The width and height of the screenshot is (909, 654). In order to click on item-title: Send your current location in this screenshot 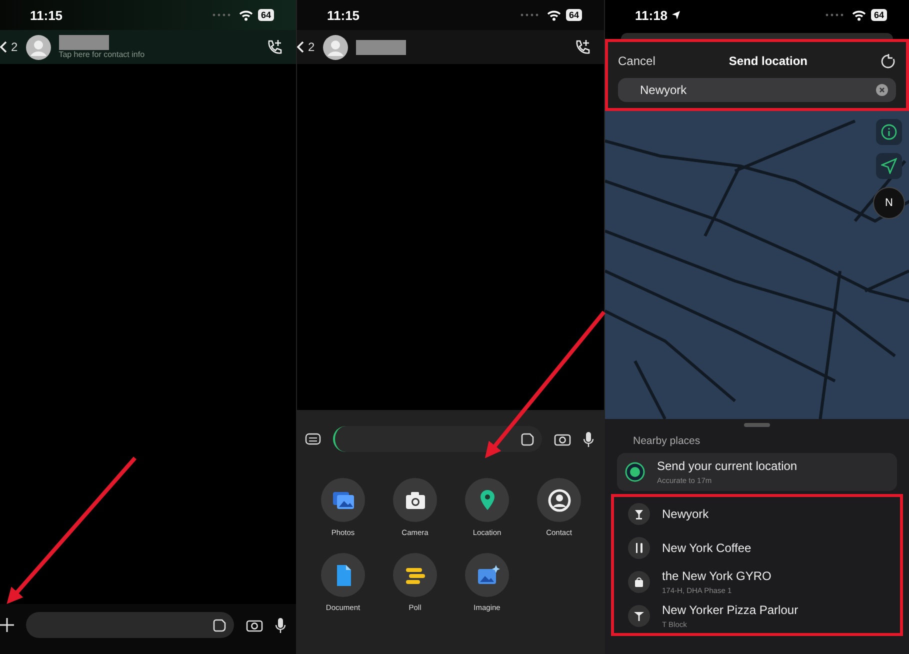, I will do `click(727, 466)`.